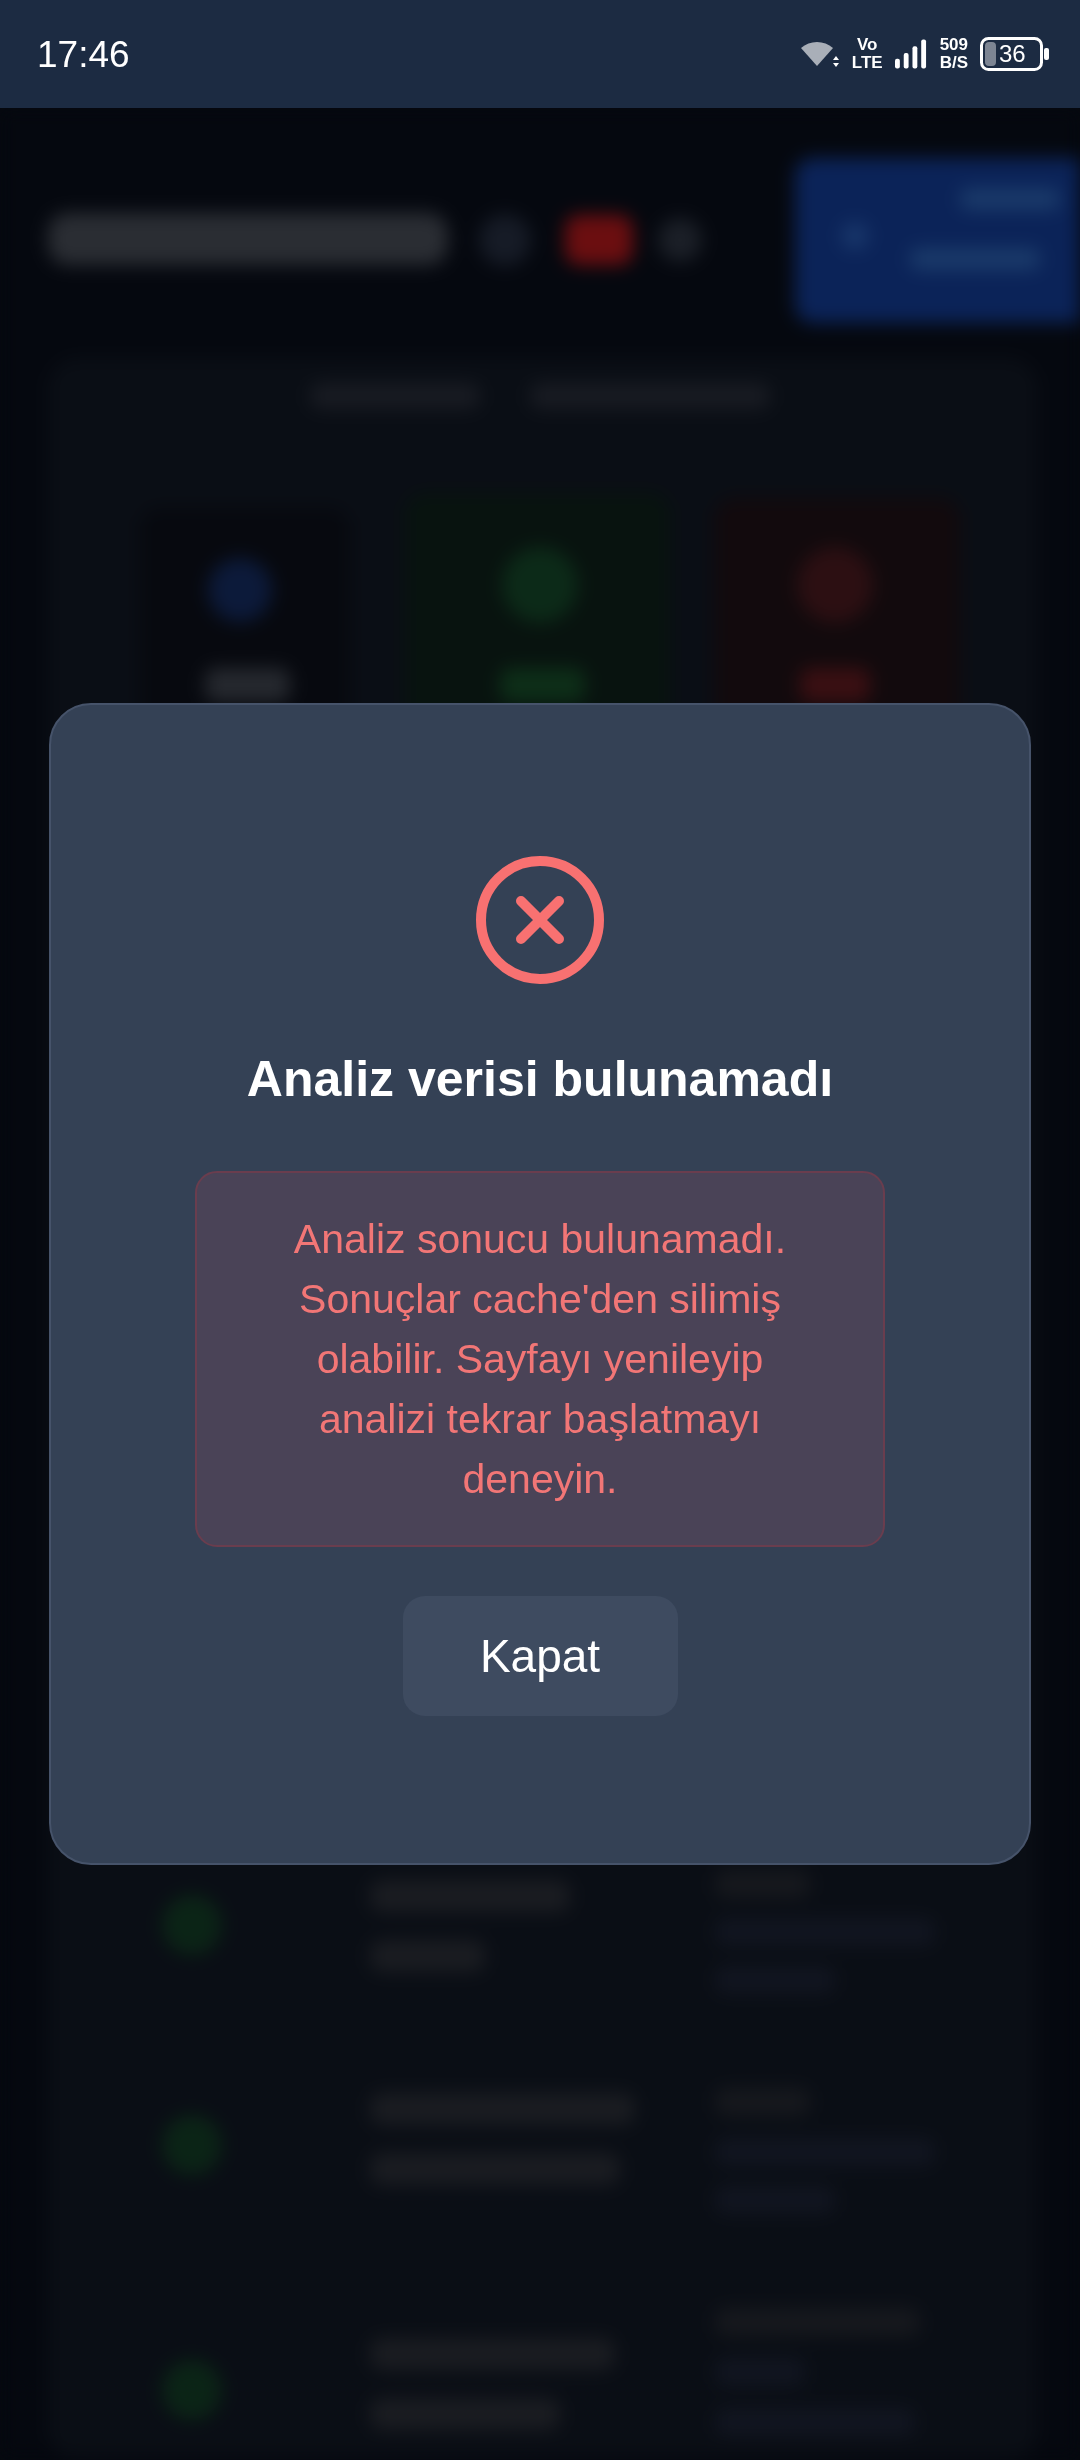 The height and width of the screenshot is (2460, 1080). Describe the element at coordinates (953, 54) in the screenshot. I see `data-speed-label: 509 B/S` at that location.